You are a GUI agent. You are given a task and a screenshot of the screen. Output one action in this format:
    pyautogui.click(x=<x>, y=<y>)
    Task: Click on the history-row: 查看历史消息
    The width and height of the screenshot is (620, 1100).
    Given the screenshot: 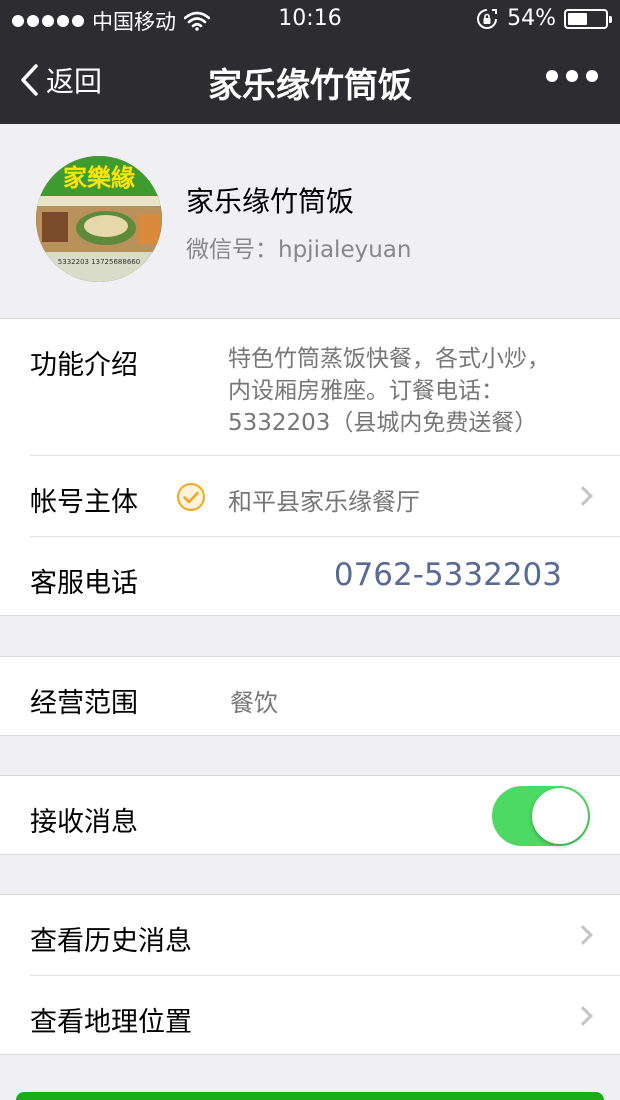 What is the action you would take?
    pyautogui.click(x=310, y=935)
    